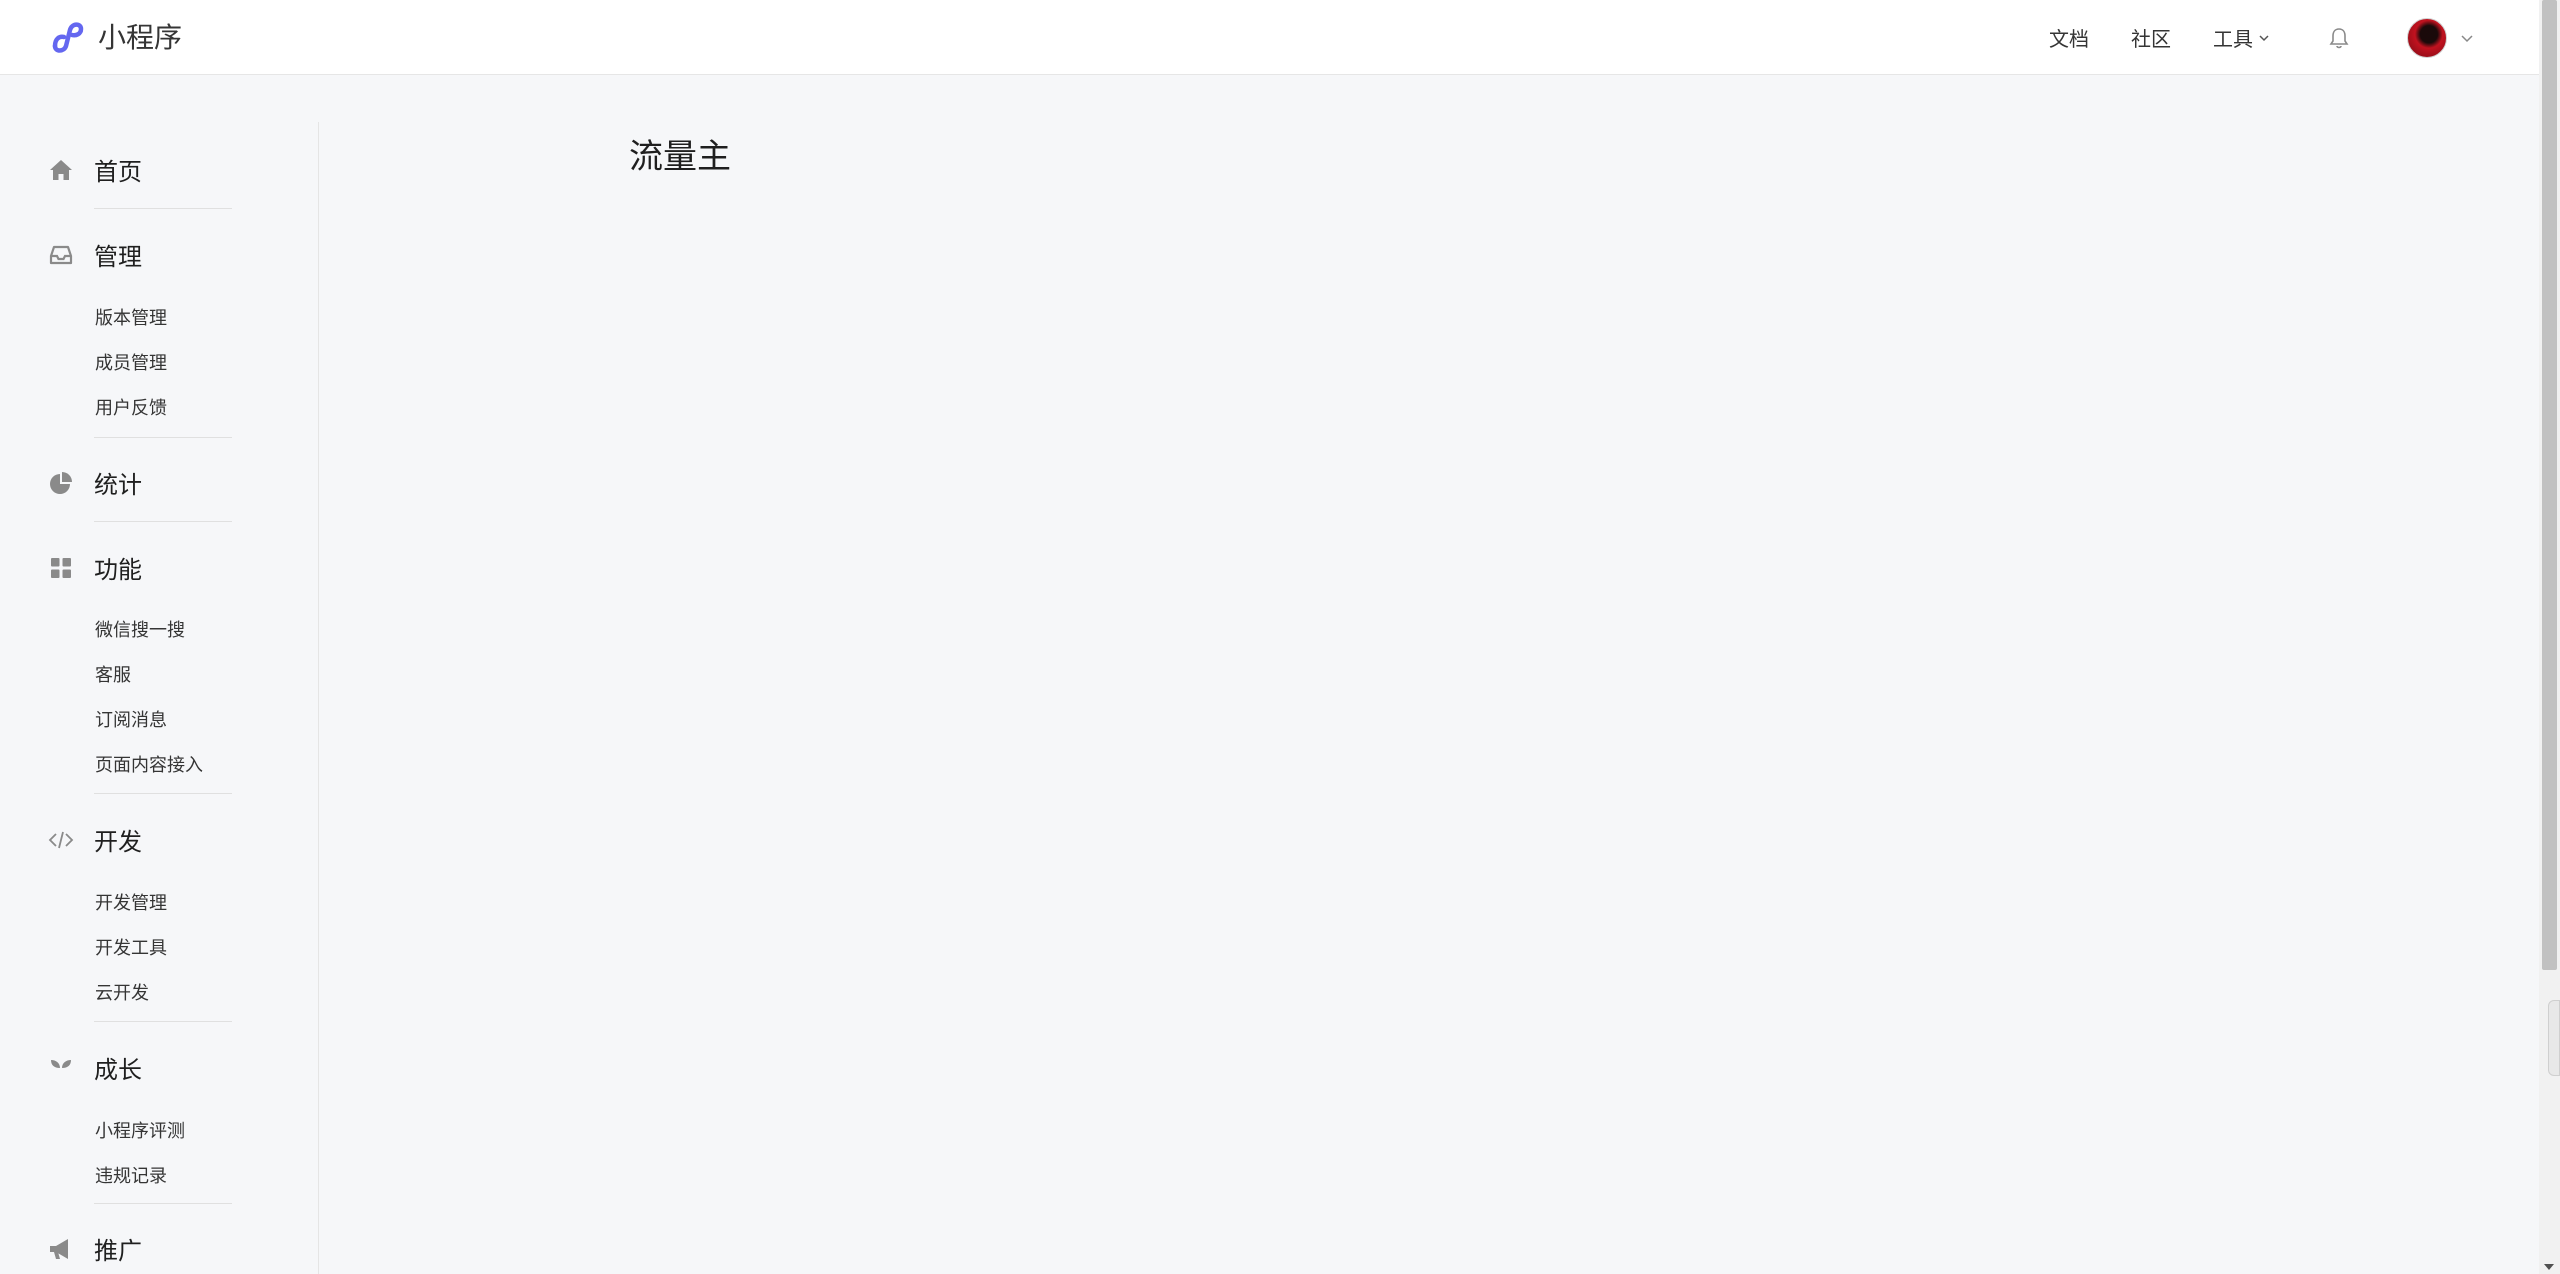 This screenshot has height=1274, width=2560. What do you see at coordinates (118, 1251) in the screenshot?
I see `sidebar-item-label: 推广` at bounding box center [118, 1251].